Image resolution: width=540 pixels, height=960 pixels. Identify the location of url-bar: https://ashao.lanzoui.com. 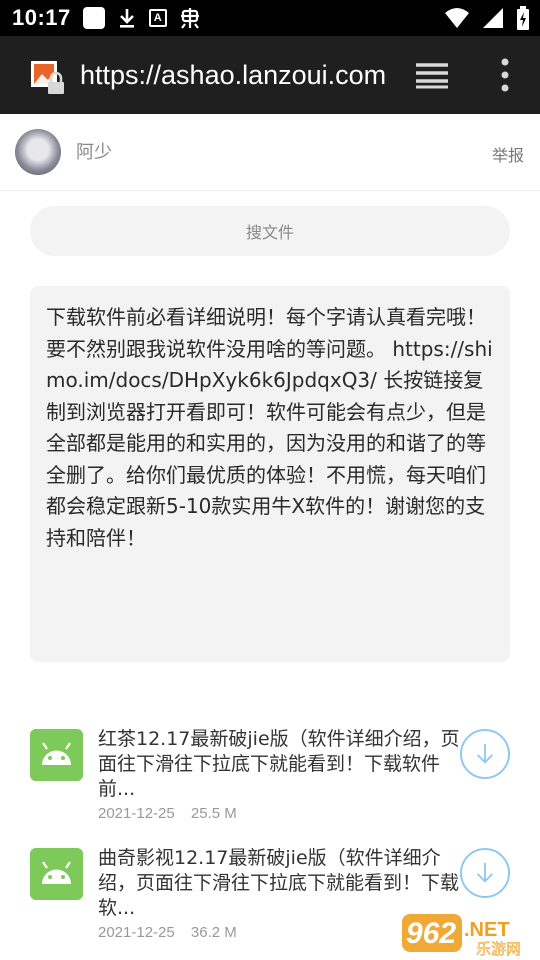
(233, 75).